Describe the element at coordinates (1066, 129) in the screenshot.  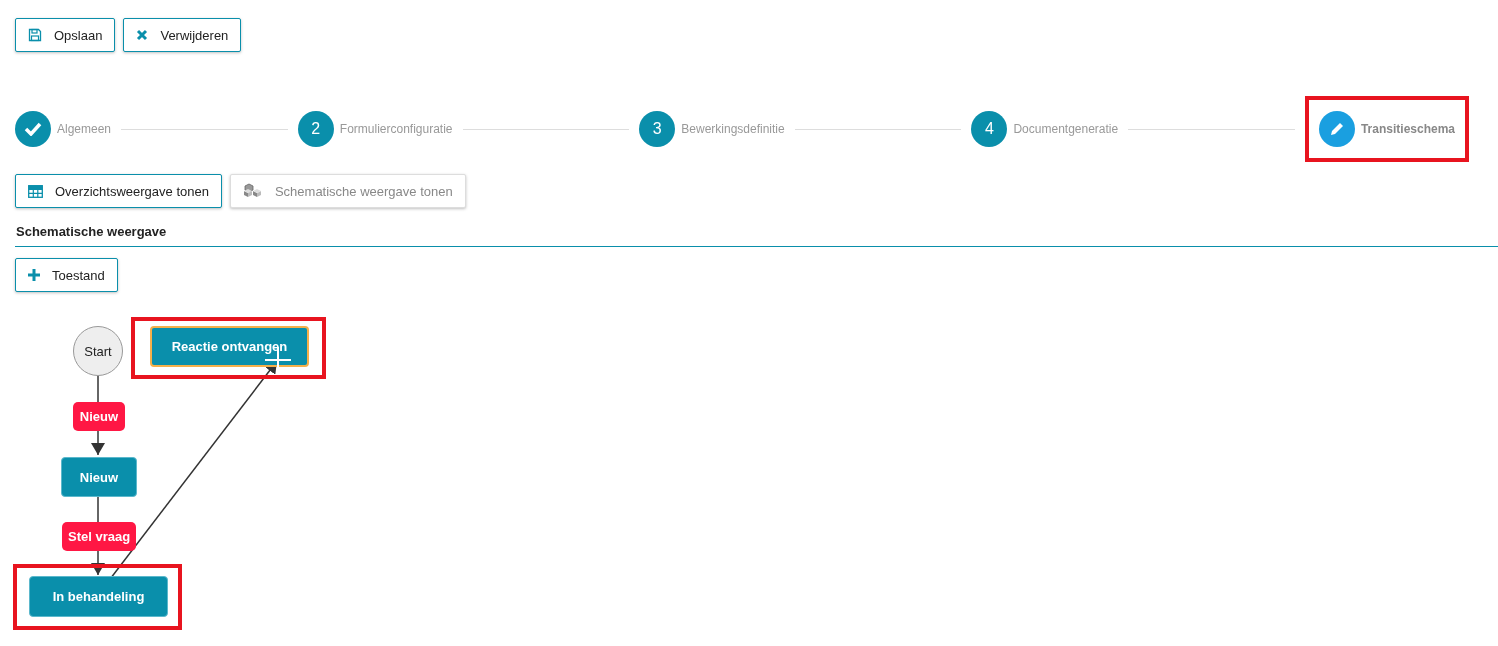
I see `step-label: Documentgeneratie` at that location.